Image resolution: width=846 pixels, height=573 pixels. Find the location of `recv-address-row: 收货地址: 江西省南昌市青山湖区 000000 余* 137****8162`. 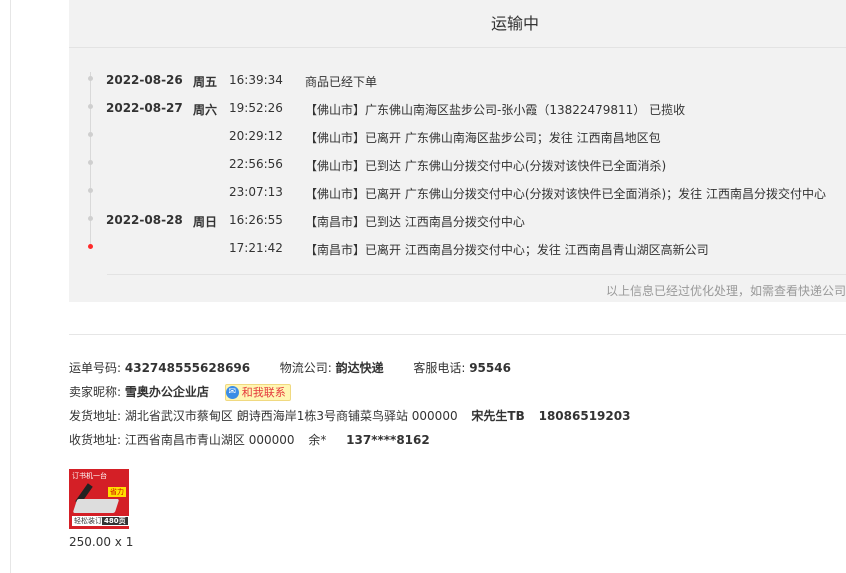

recv-address-row: 收货地址: 江西省南昌市青山湖区 000000 余* 137****8162 is located at coordinates (457, 442).